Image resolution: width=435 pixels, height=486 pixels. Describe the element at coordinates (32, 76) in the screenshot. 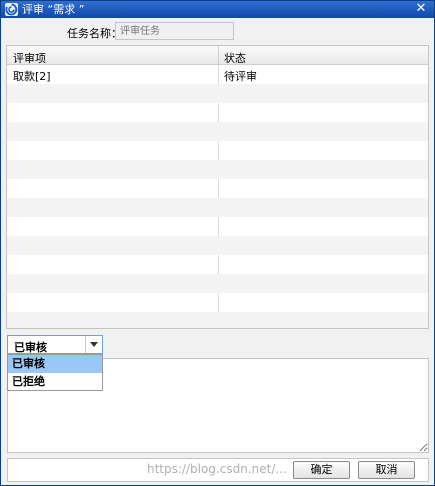

I see `cell-review-item: 取款[2]` at that location.